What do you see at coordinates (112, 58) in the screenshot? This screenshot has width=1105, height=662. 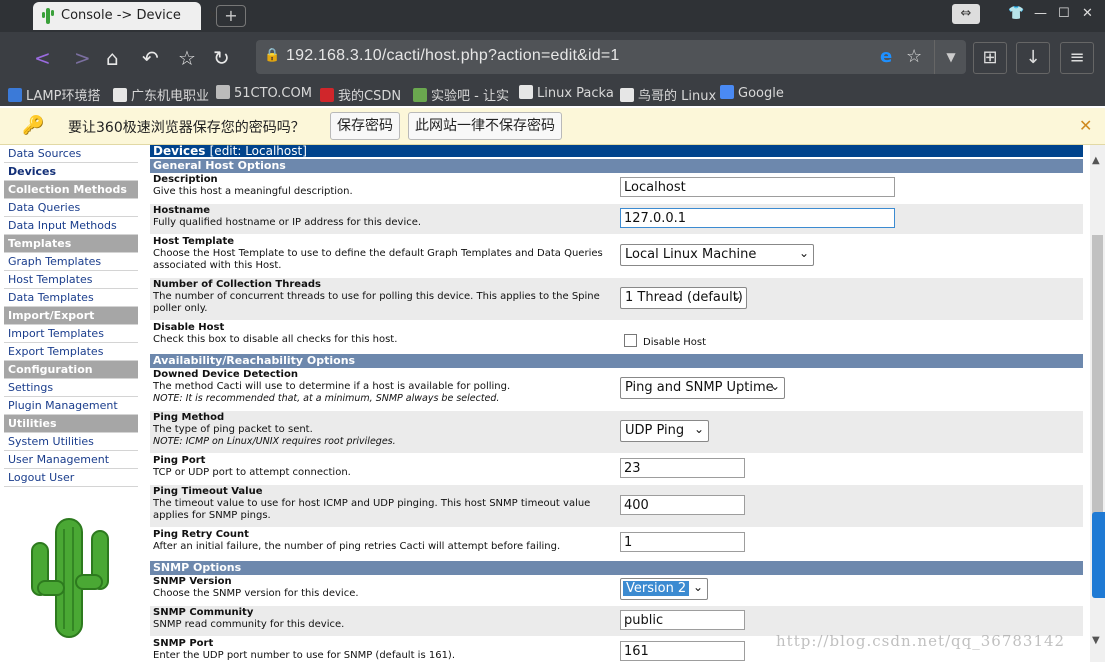 I see `home-icon: ⌂` at bounding box center [112, 58].